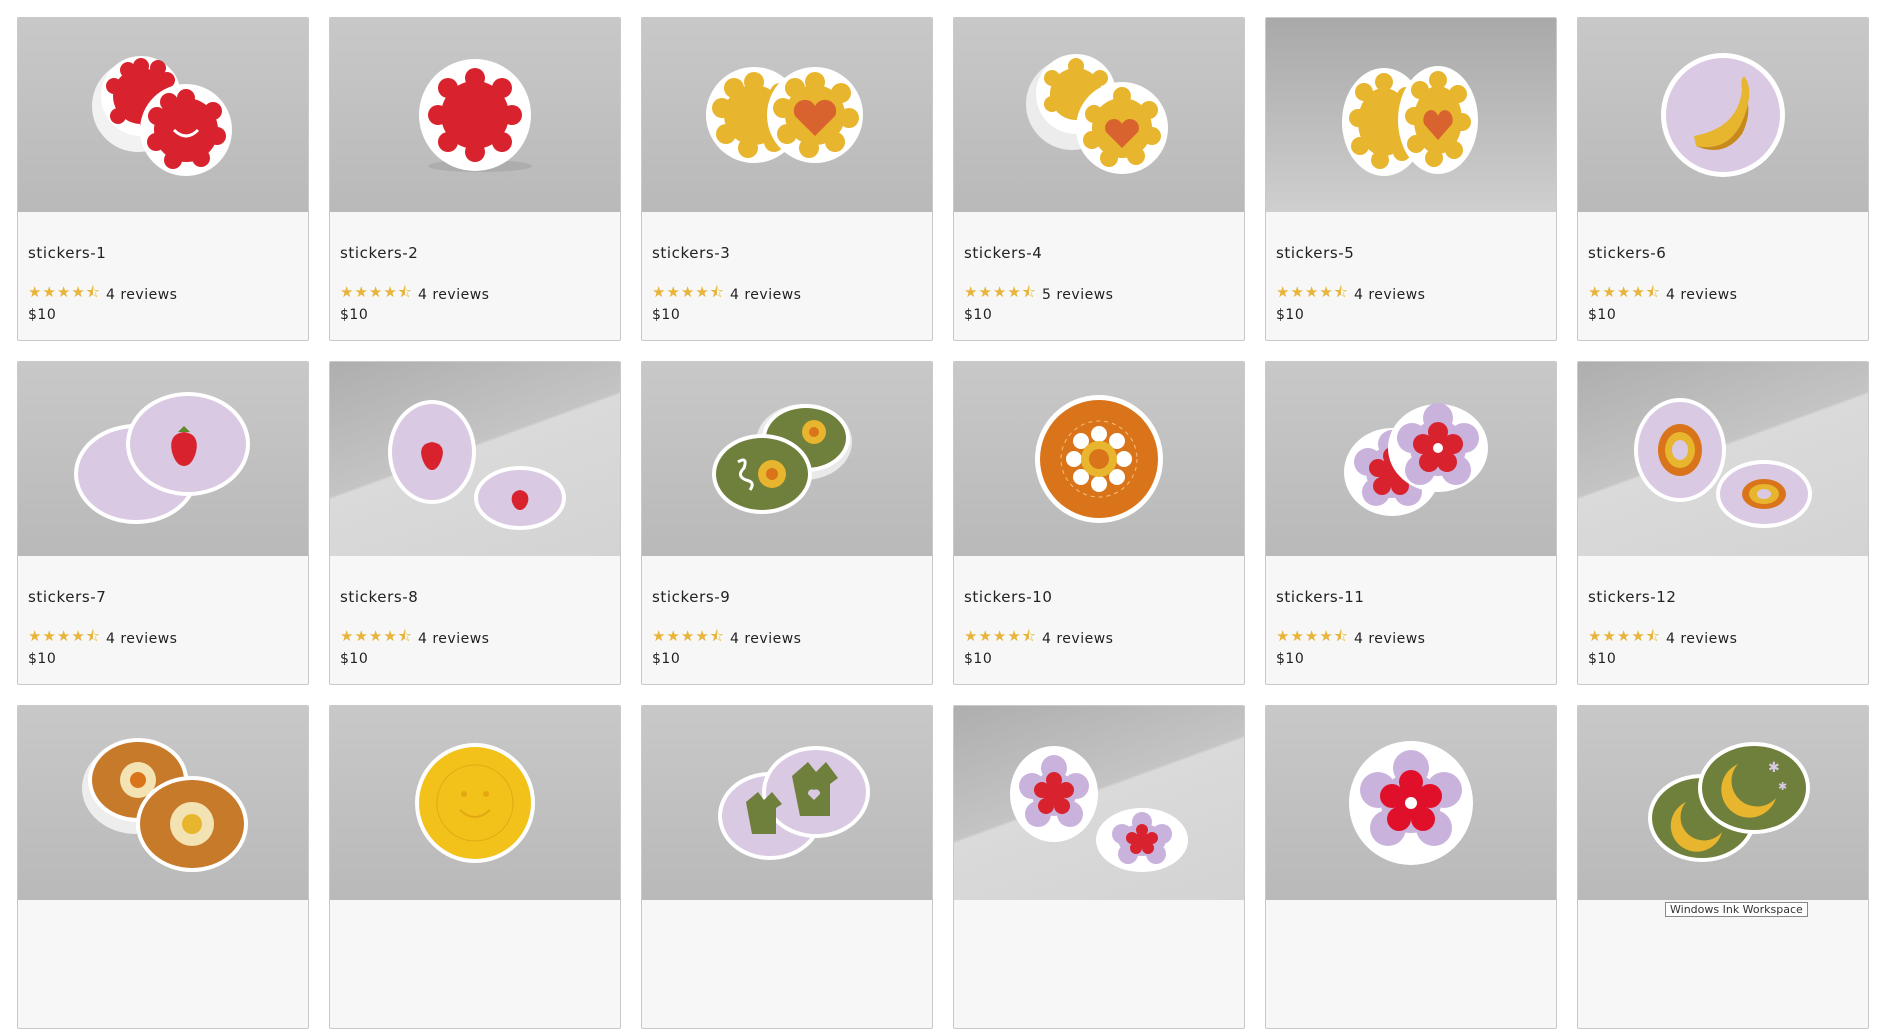 The width and height of the screenshot is (1883, 1029). I want to click on review-count: 5 reviews, so click(1077, 295).